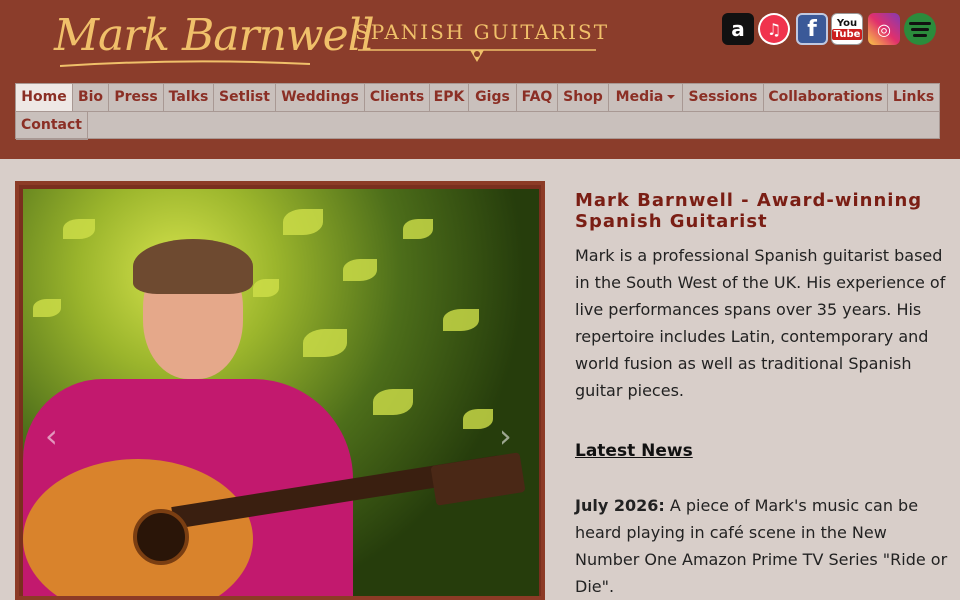  I want to click on news-date: July 2026:, so click(620, 505).